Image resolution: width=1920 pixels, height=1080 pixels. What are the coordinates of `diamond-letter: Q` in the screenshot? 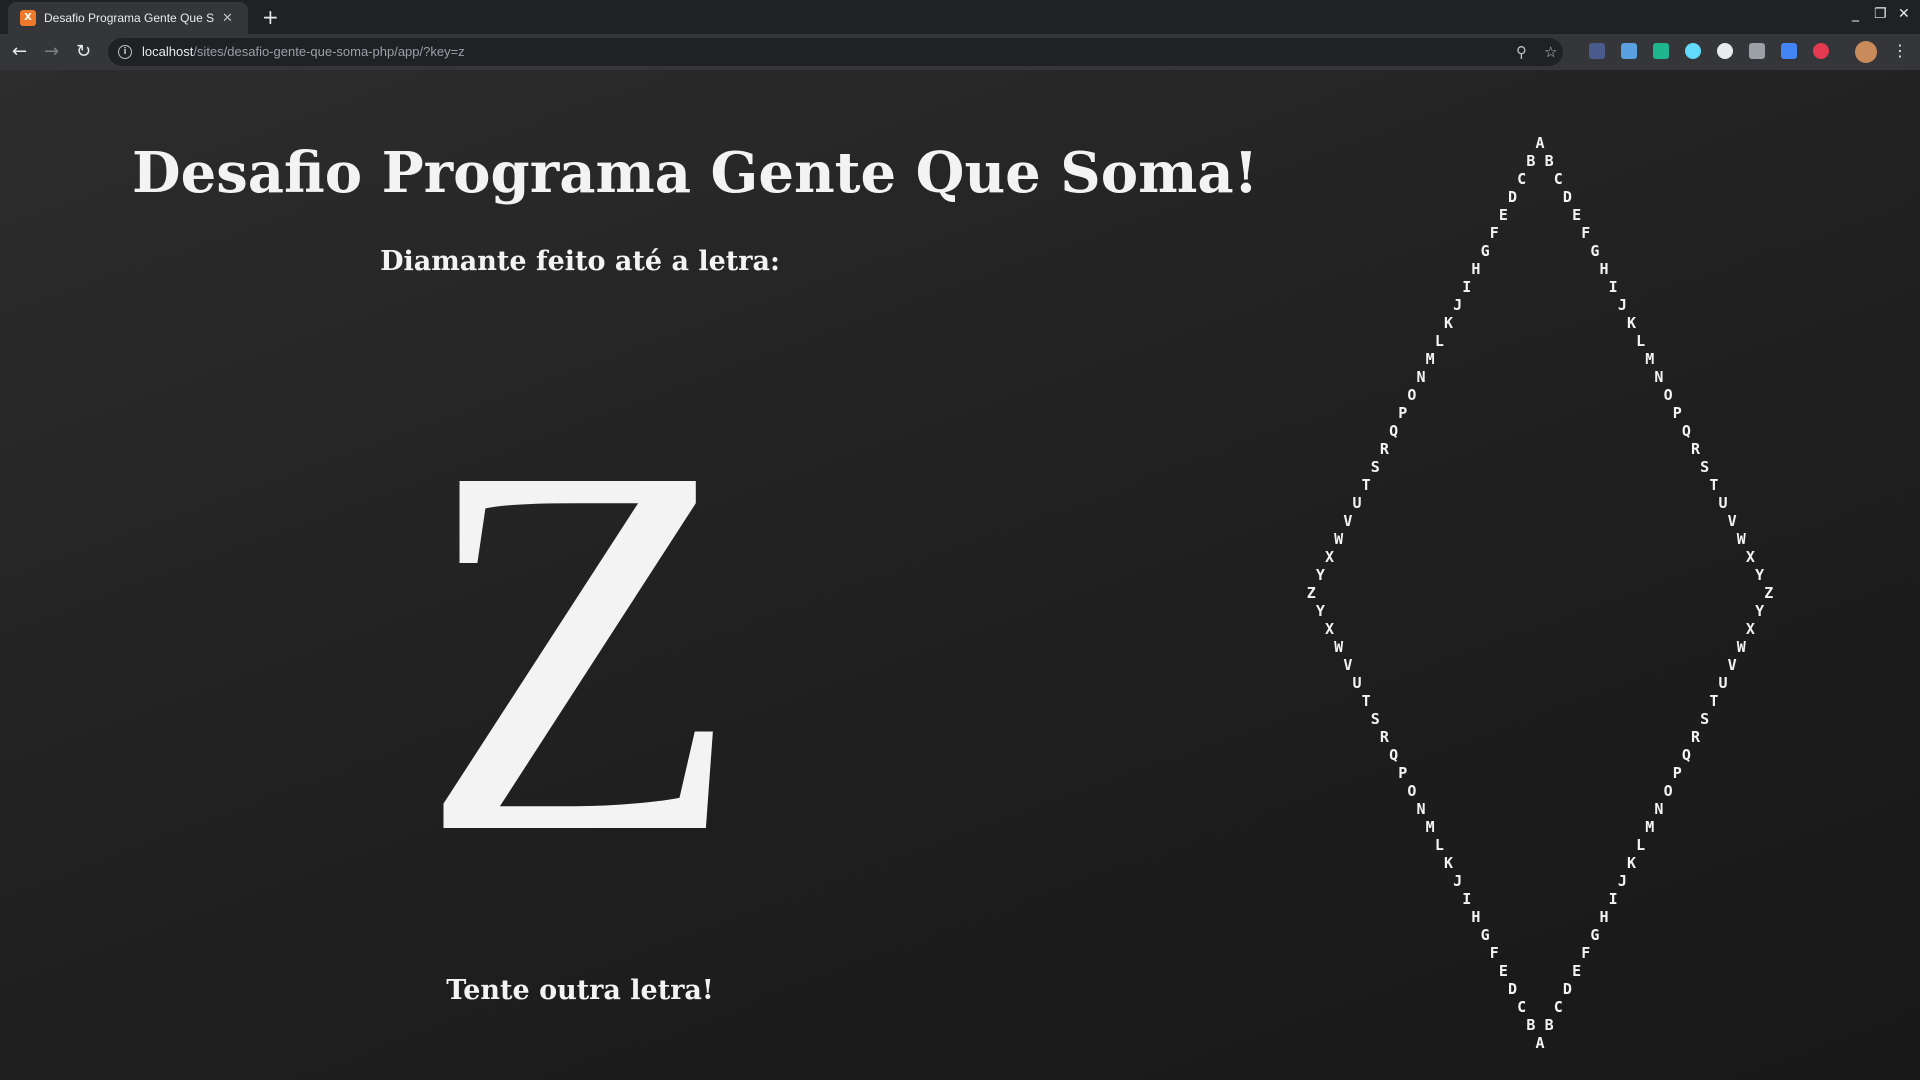 It's located at (1686, 755).